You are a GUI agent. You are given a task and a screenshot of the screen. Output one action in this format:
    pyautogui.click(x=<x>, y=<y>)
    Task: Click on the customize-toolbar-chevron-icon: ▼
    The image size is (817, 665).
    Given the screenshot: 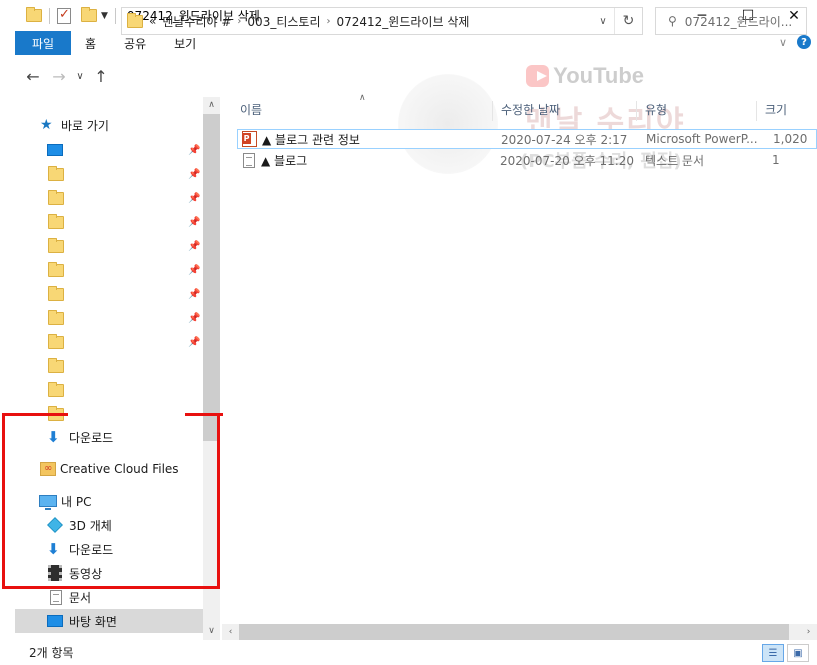 What is the action you would take?
    pyautogui.click(x=104, y=16)
    